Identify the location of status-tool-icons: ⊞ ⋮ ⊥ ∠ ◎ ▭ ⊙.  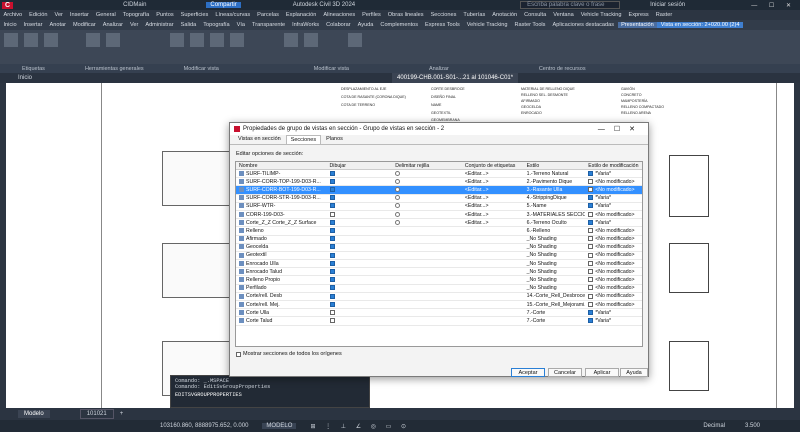
(360, 426).